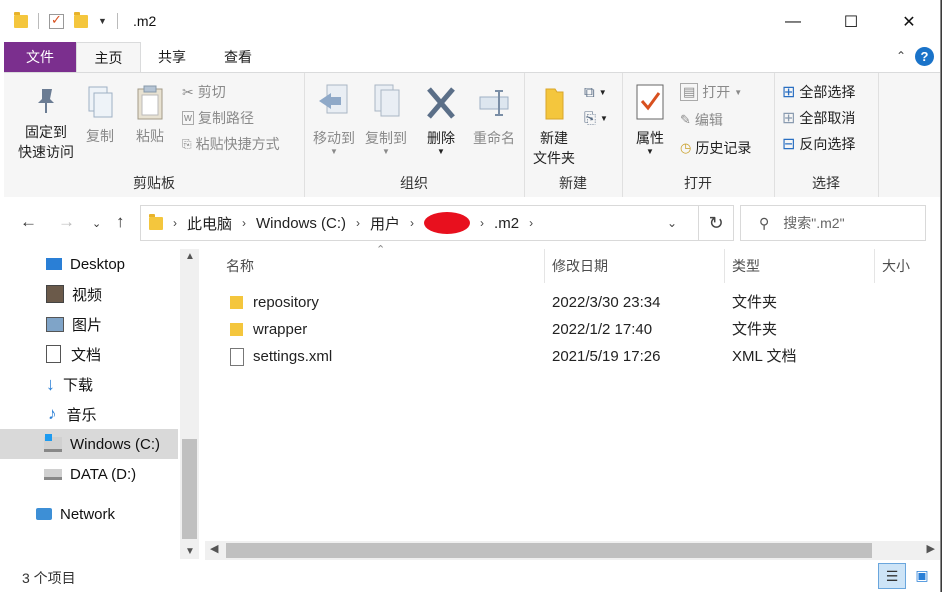 This screenshot has height=592, width=942. I want to click on copy-path-icon: w, so click(188, 118).